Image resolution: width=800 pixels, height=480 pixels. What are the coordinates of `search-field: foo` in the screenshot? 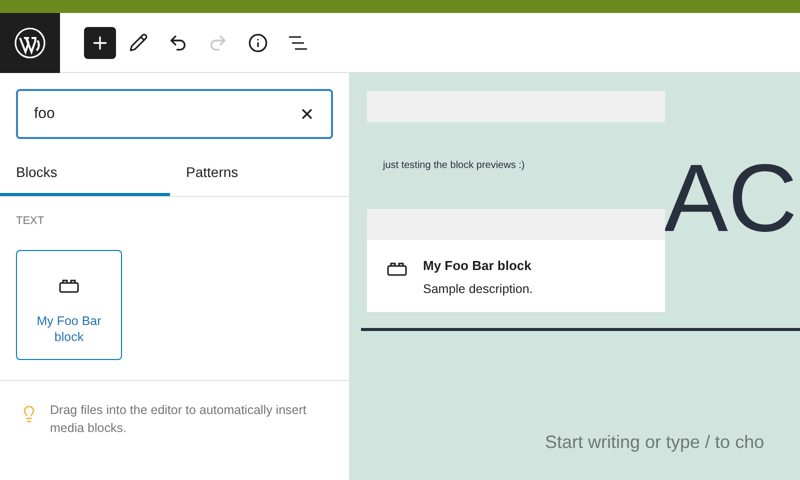 It's located at (174, 114).